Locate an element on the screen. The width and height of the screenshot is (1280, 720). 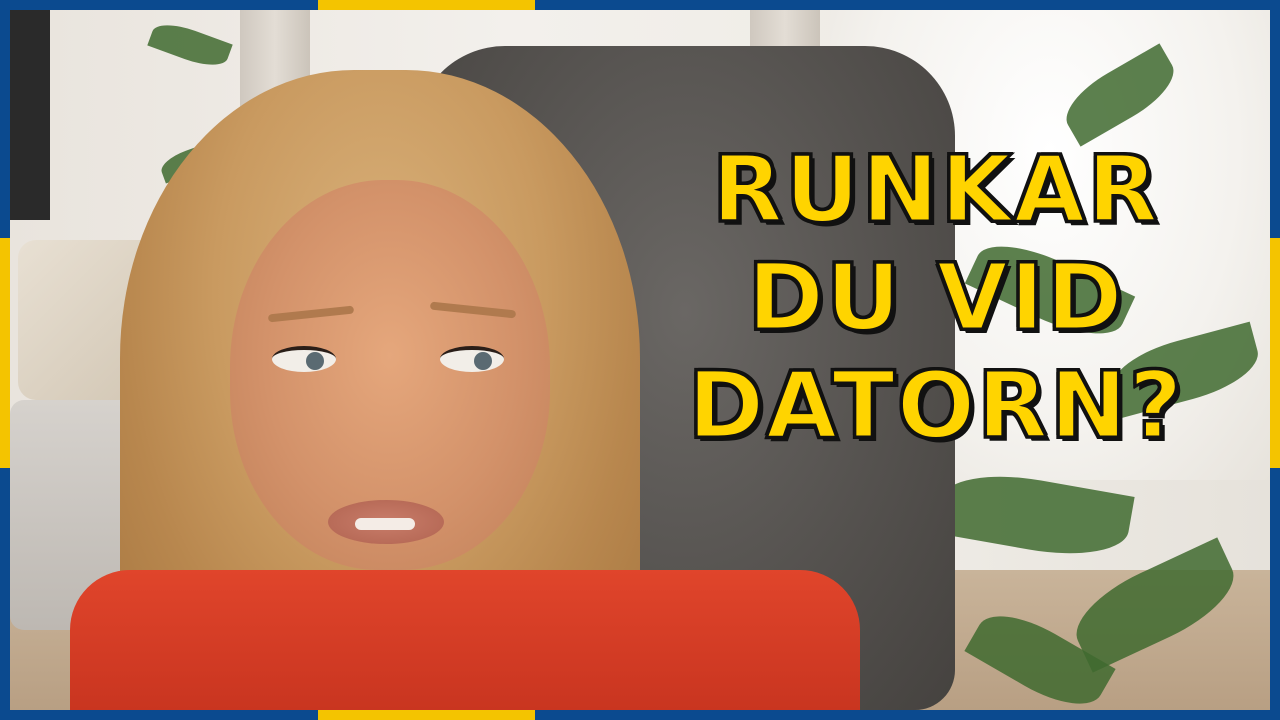
headline-line-1: RUNKAR is located at coordinates (935, 190).